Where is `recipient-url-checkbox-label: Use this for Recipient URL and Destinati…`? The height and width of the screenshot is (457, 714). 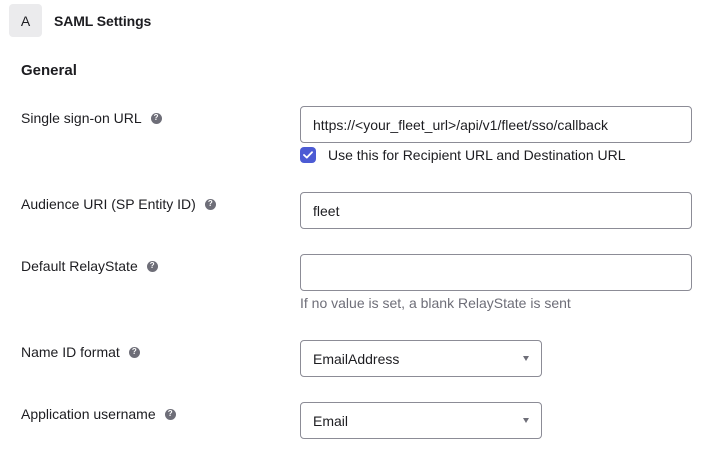
recipient-url-checkbox-label: Use this for Recipient URL and Destinati… is located at coordinates (477, 155).